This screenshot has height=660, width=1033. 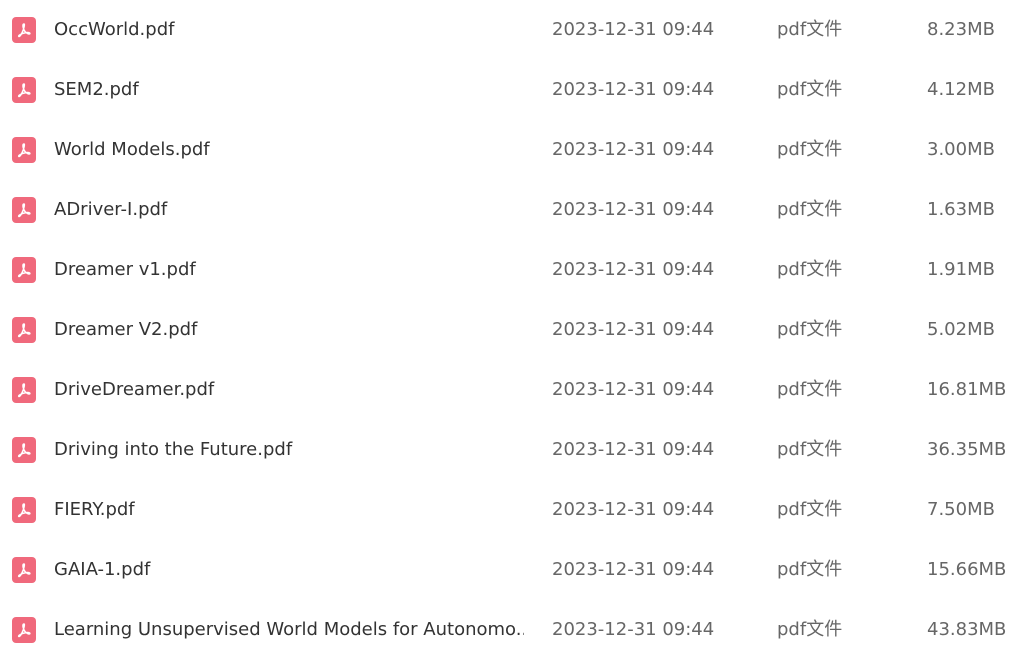 I want to click on file-name: GAIA-1.pdf, so click(x=289, y=570).